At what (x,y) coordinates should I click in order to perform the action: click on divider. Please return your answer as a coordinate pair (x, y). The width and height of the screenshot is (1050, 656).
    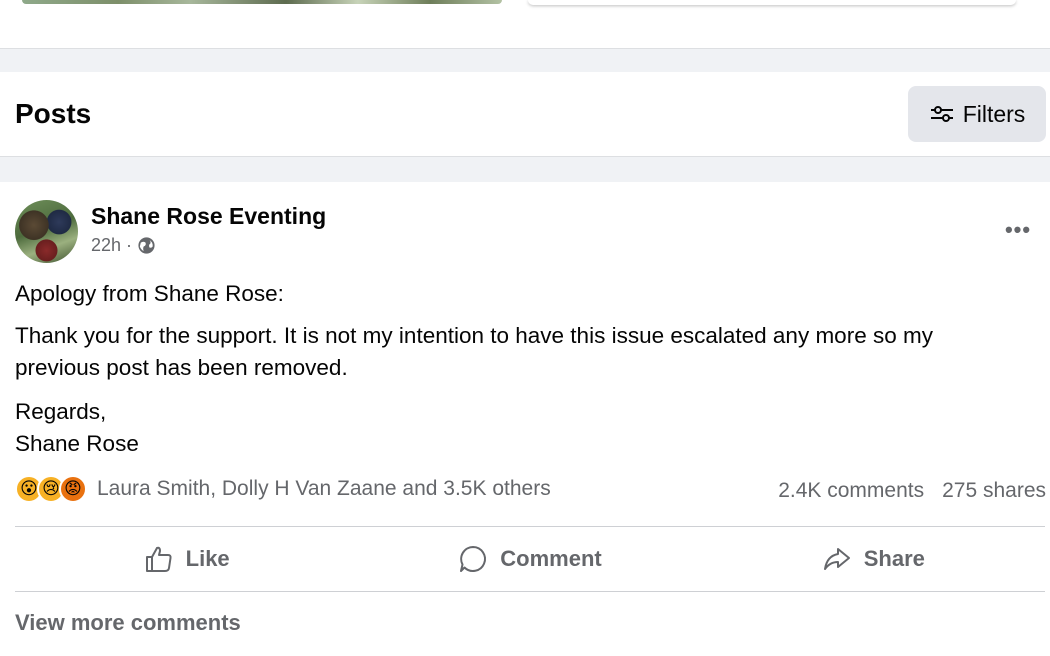
    Looking at the image, I should click on (530, 591).